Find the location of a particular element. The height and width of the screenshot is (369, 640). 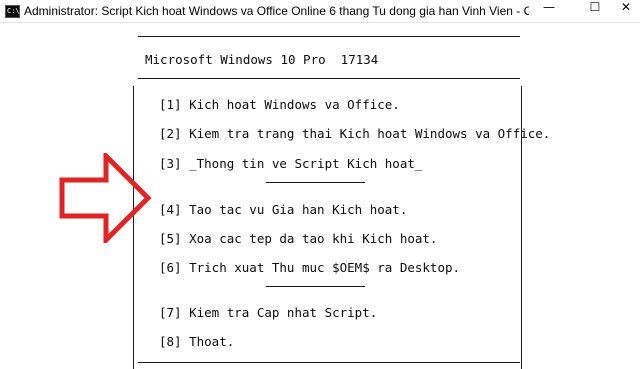

menu-box-bottom-border is located at coordinates (329, 362).